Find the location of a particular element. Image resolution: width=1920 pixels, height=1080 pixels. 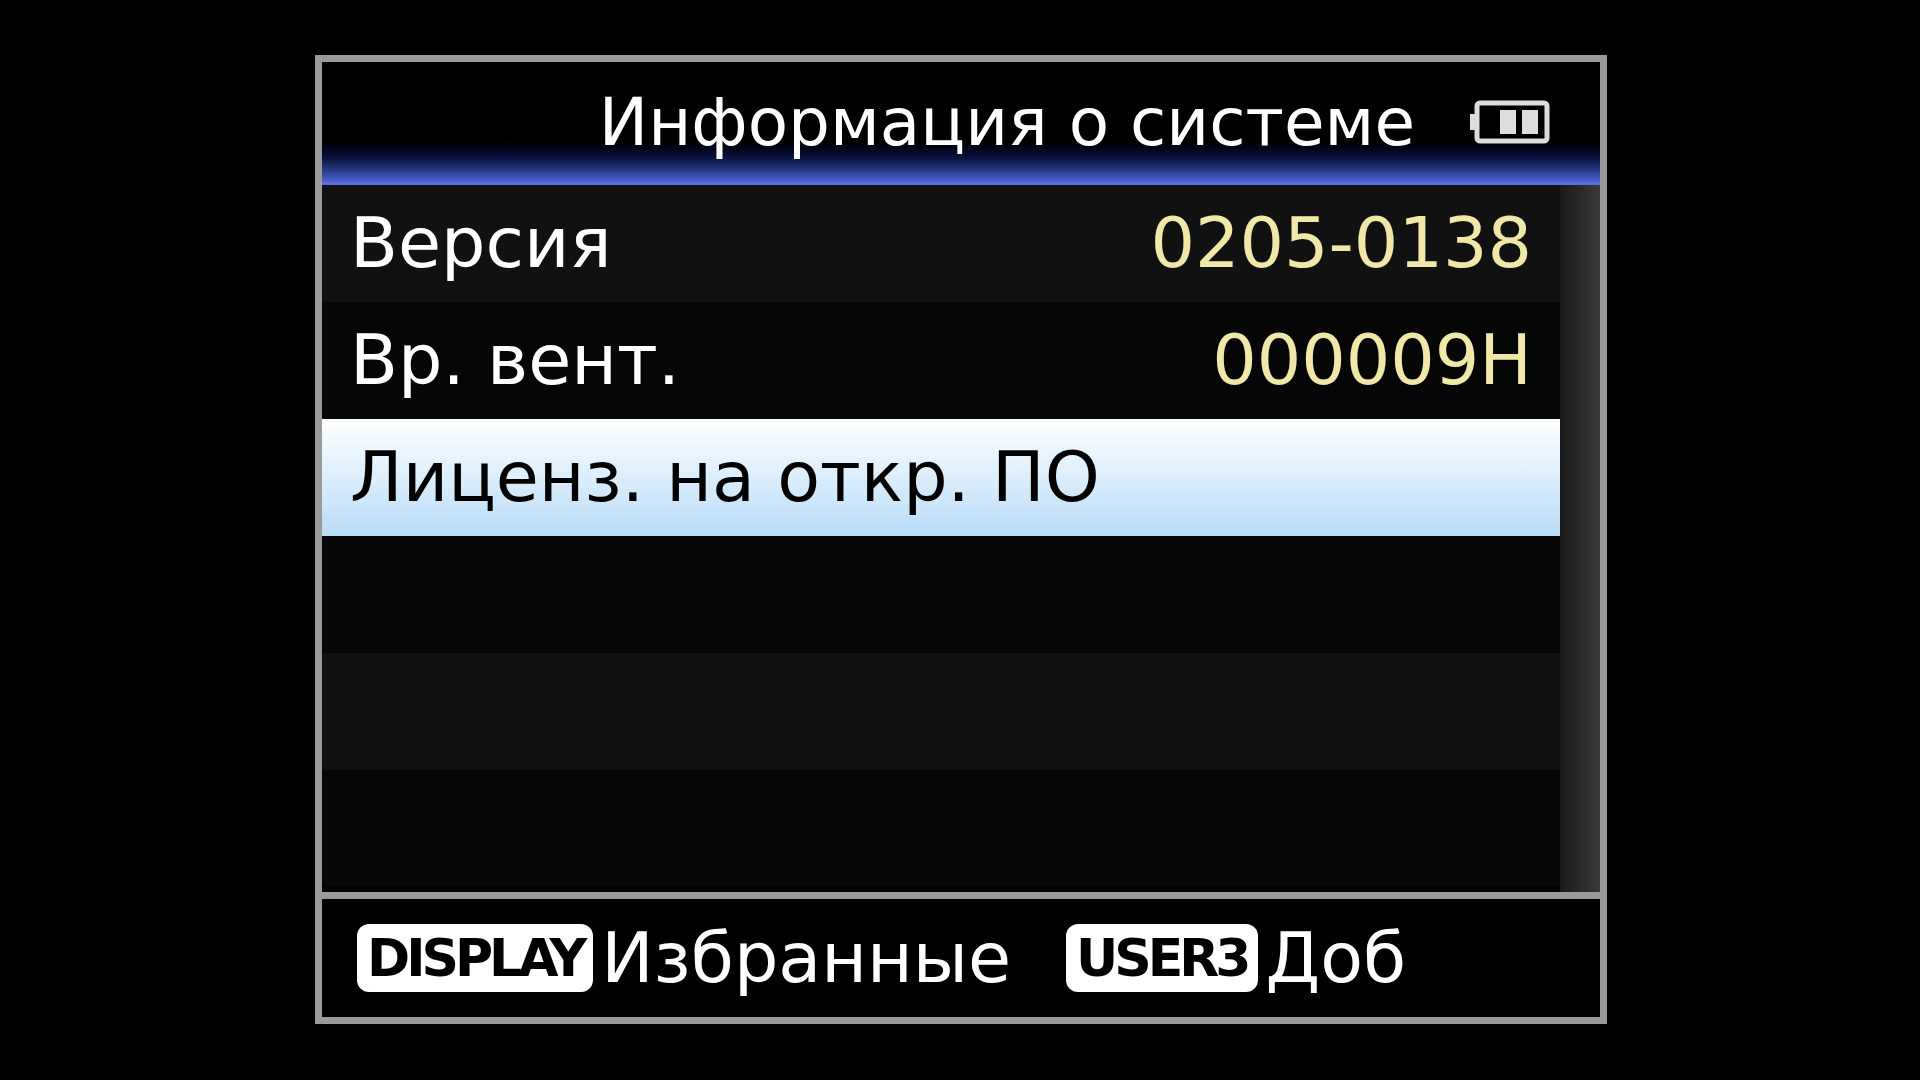

window-title: Информация о системе is located at coordinates (1006, 122).